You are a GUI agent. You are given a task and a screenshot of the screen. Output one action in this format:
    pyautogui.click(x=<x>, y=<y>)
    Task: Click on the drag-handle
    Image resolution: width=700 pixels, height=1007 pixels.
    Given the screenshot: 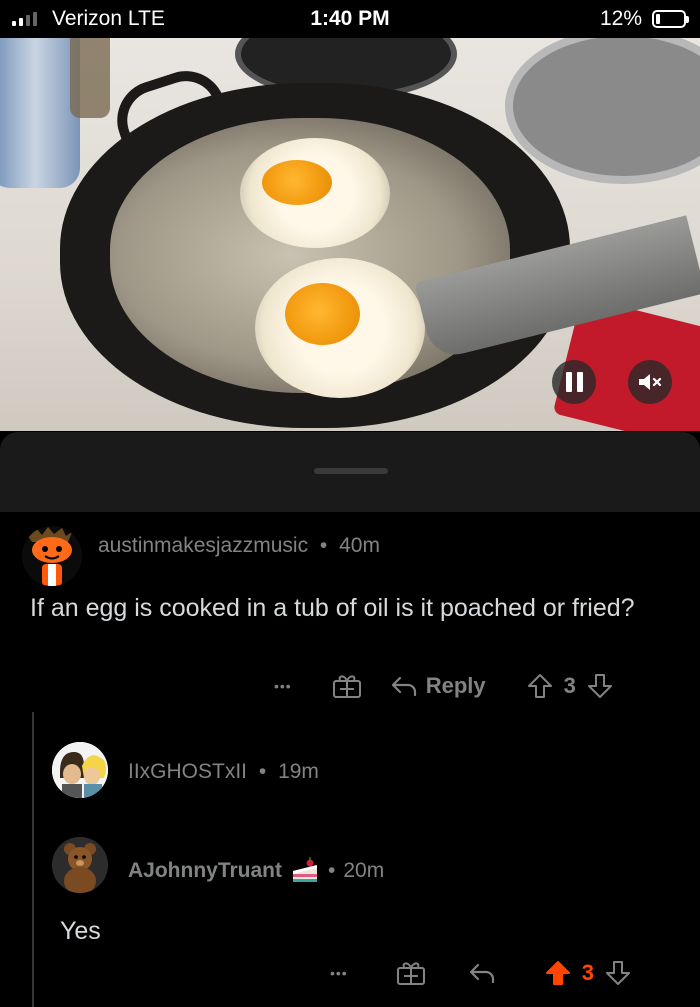 What is the action you would take?
    pyautogui.click(x=351, y=471)
    